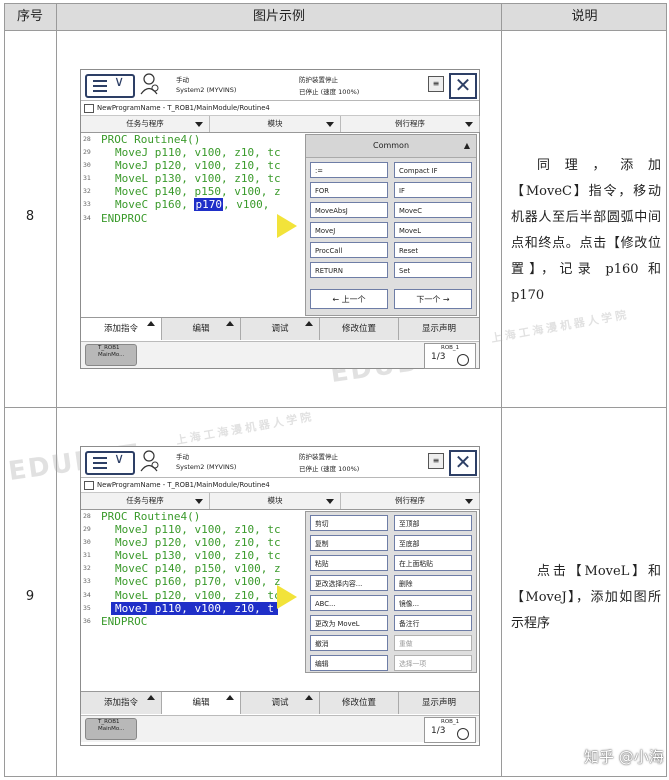 The width and height of the screenshot is (669, 780). What do you see at coordinates (349, 270) in the screenshot?
I see `instr-button: RETURN` at bounding box center [349, 270].